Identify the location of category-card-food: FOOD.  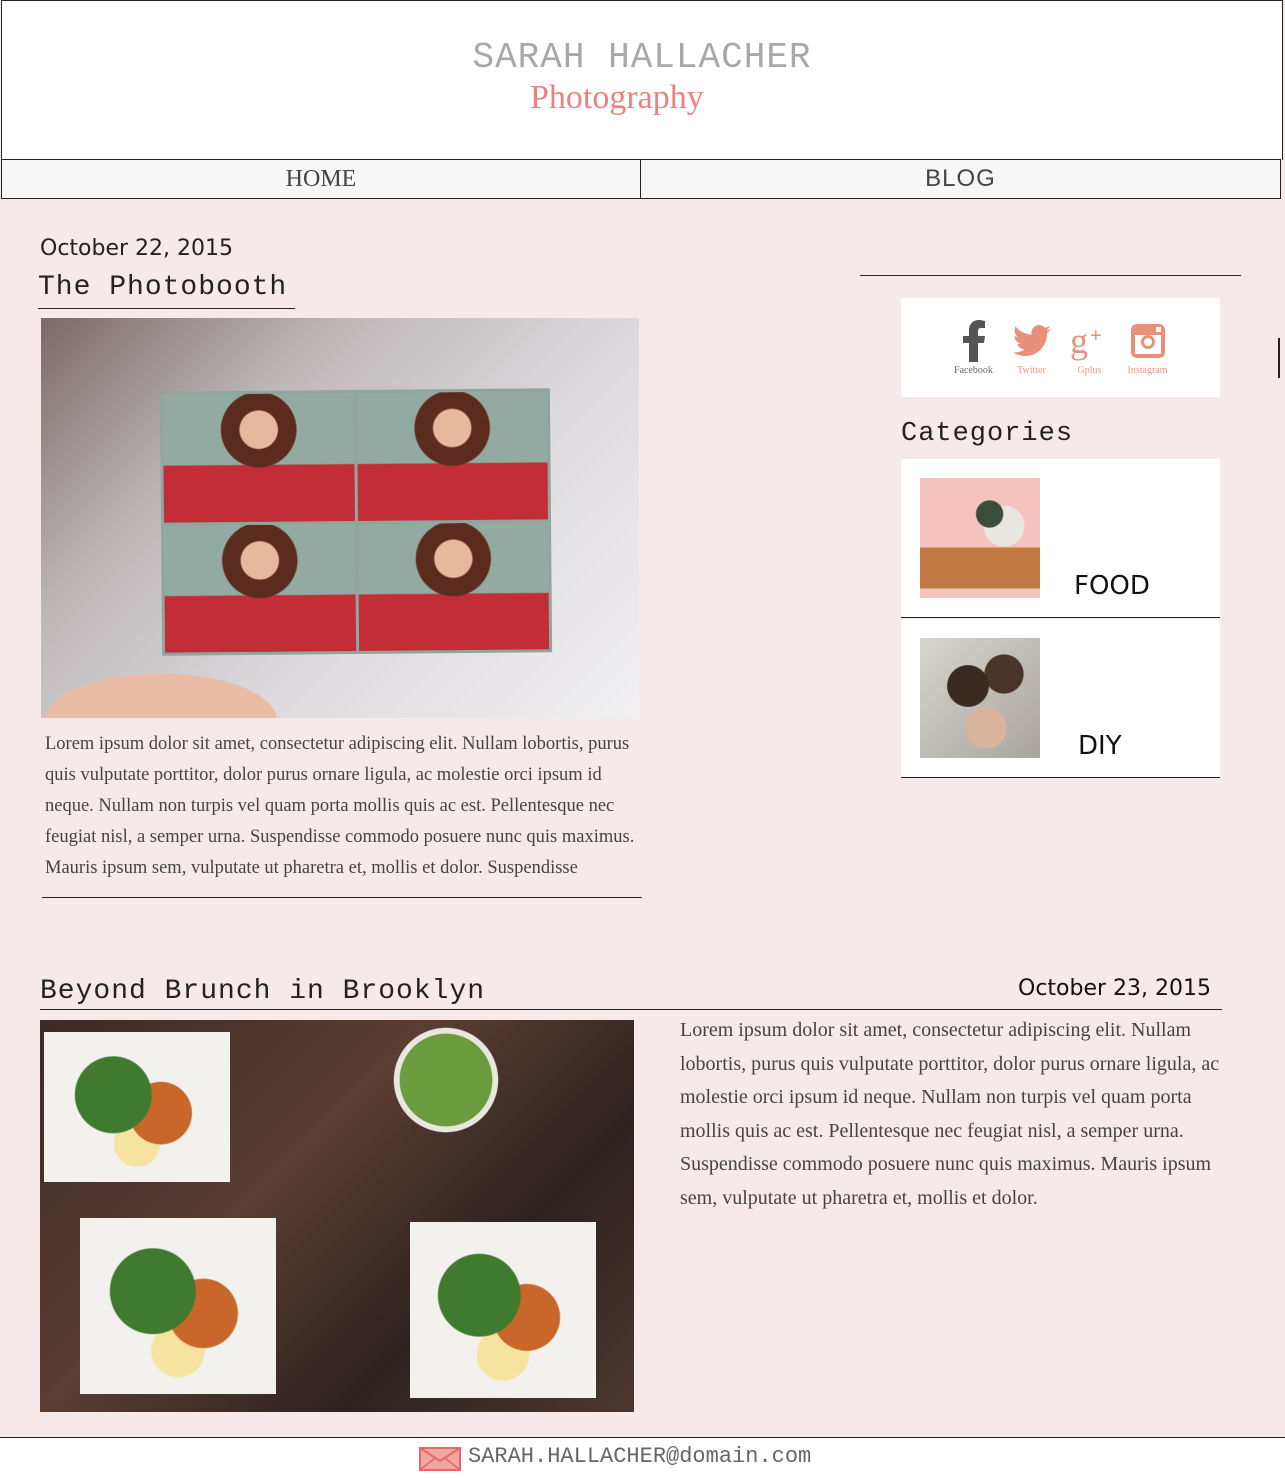
(1060, 538).